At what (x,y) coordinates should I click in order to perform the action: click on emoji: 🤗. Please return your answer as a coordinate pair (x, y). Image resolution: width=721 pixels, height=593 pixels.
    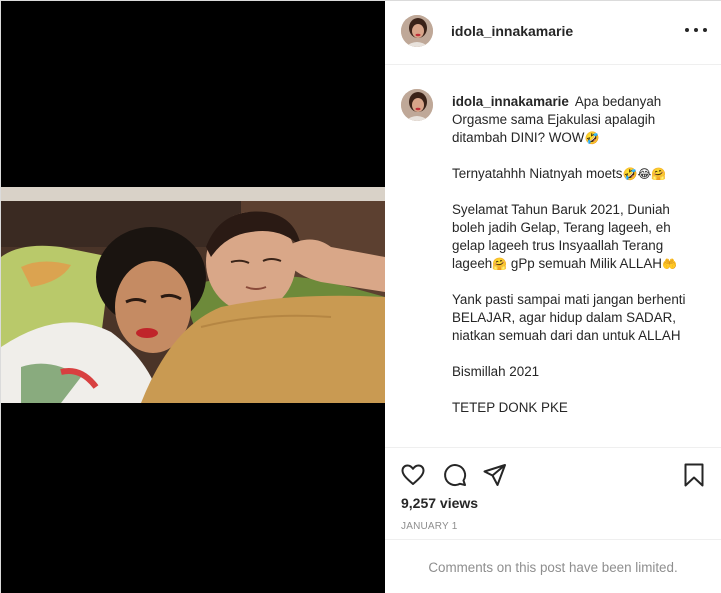
    Looking at the image, I should click on (500, 264).